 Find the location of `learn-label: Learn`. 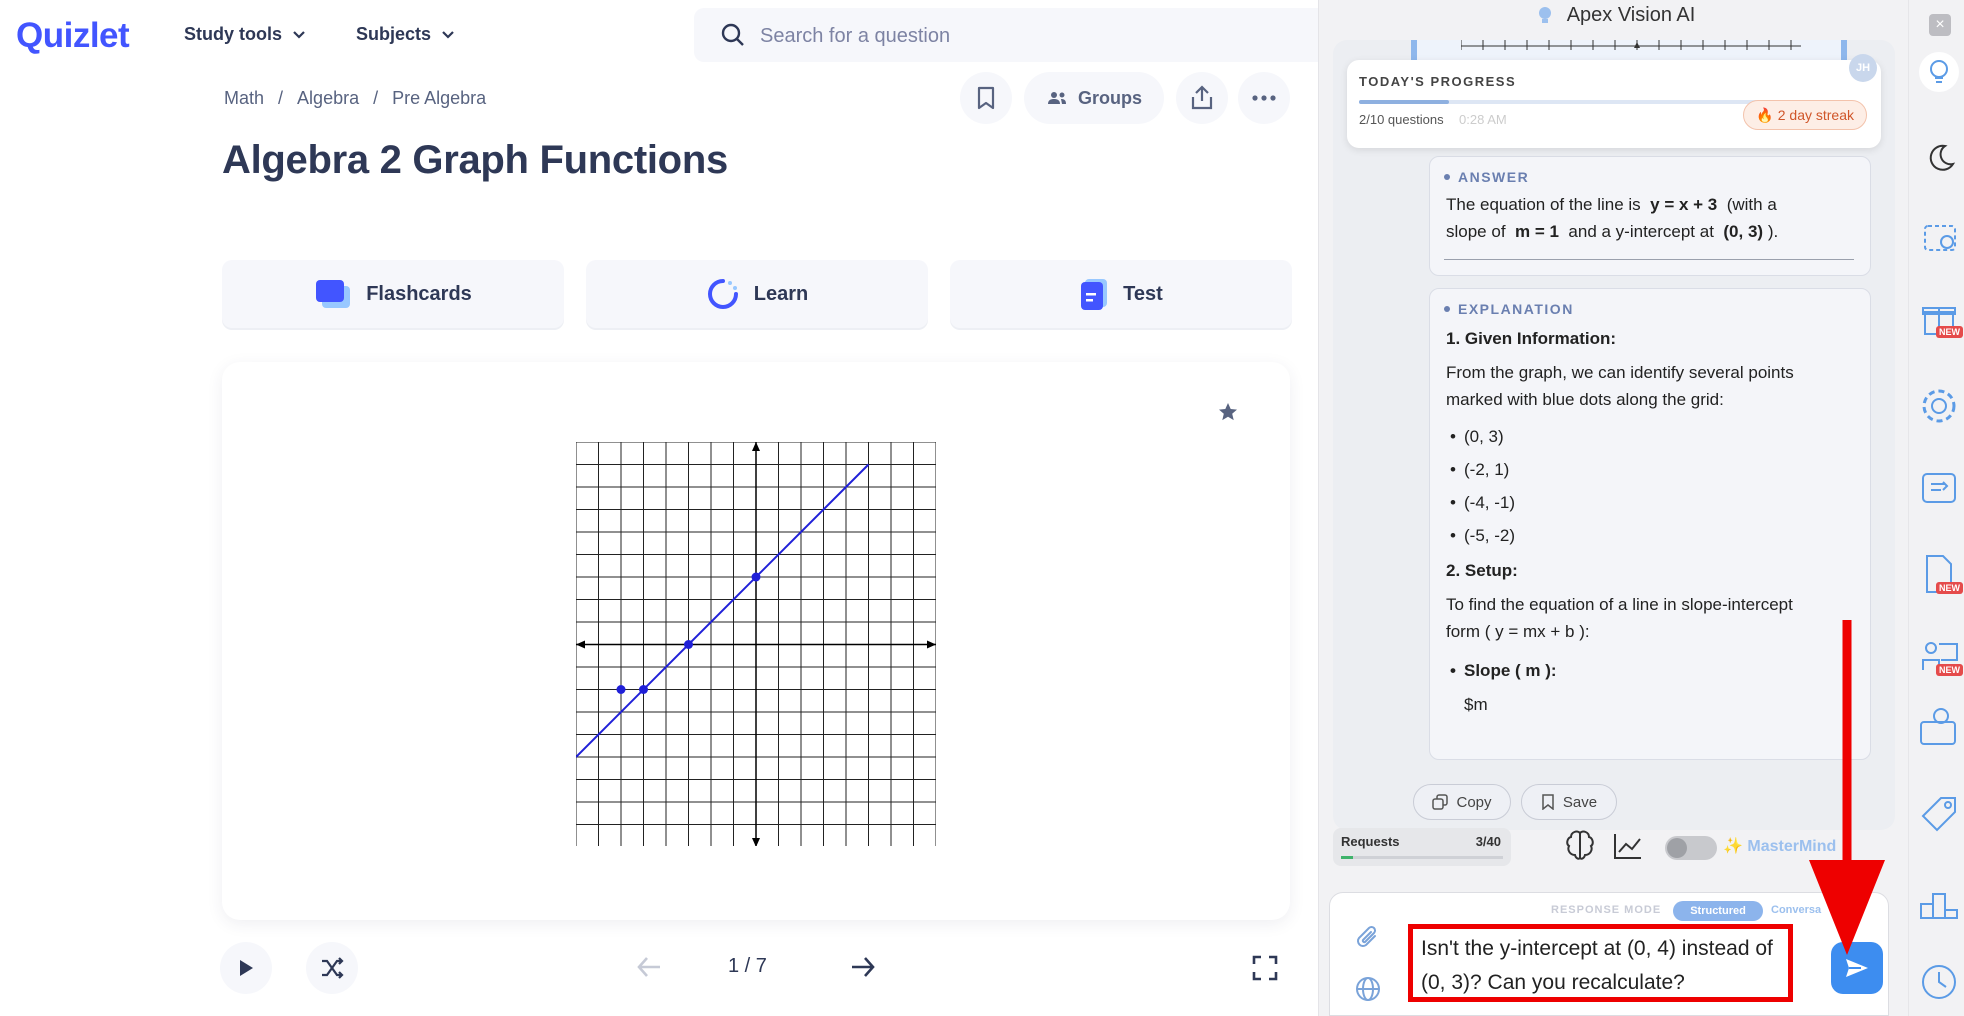

learn-label: Learn is located at coordinates (781, 293).